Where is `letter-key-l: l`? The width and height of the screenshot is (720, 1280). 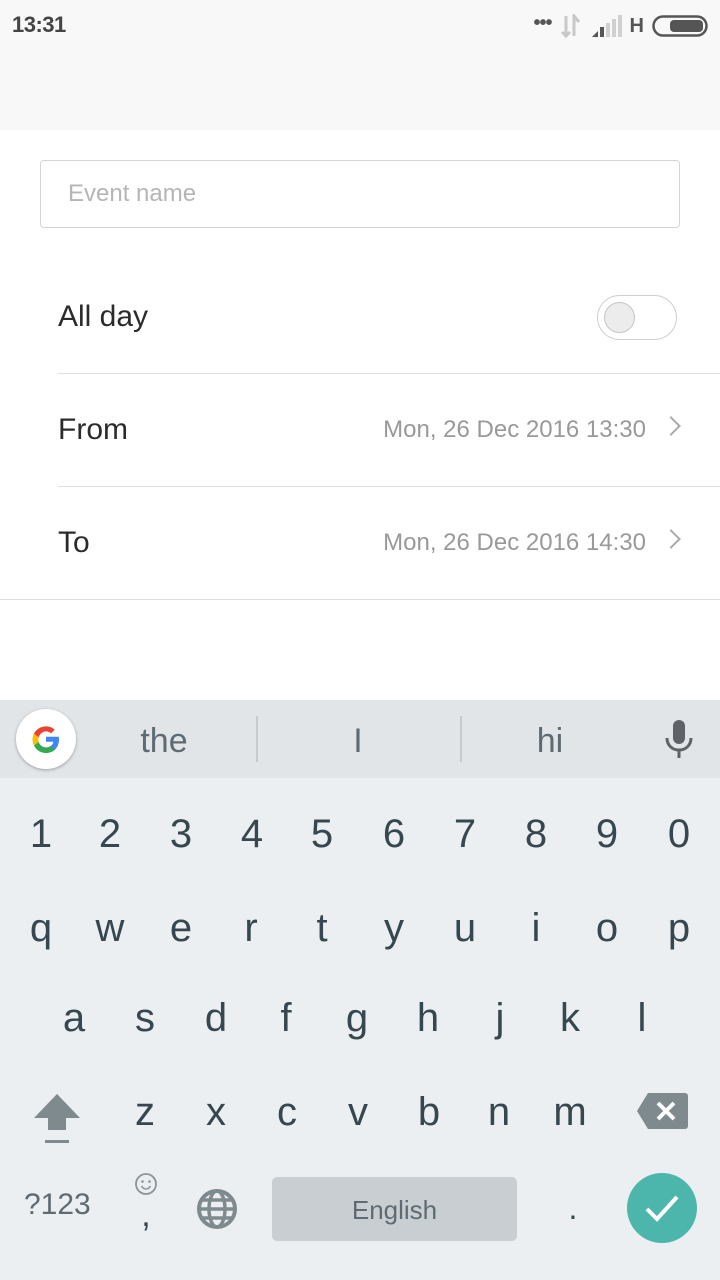
letter-key-l: l is located at coordinates (642, 1018).